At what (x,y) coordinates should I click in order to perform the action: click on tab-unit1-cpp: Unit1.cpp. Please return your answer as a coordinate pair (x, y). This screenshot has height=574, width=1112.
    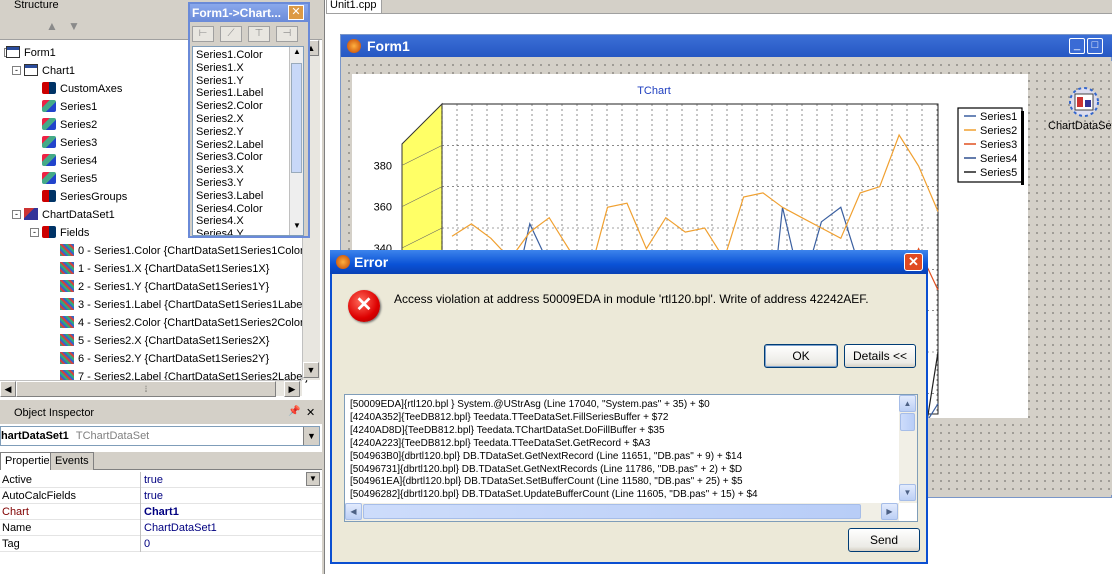
    Looking at the image, I should click on (354, 7).